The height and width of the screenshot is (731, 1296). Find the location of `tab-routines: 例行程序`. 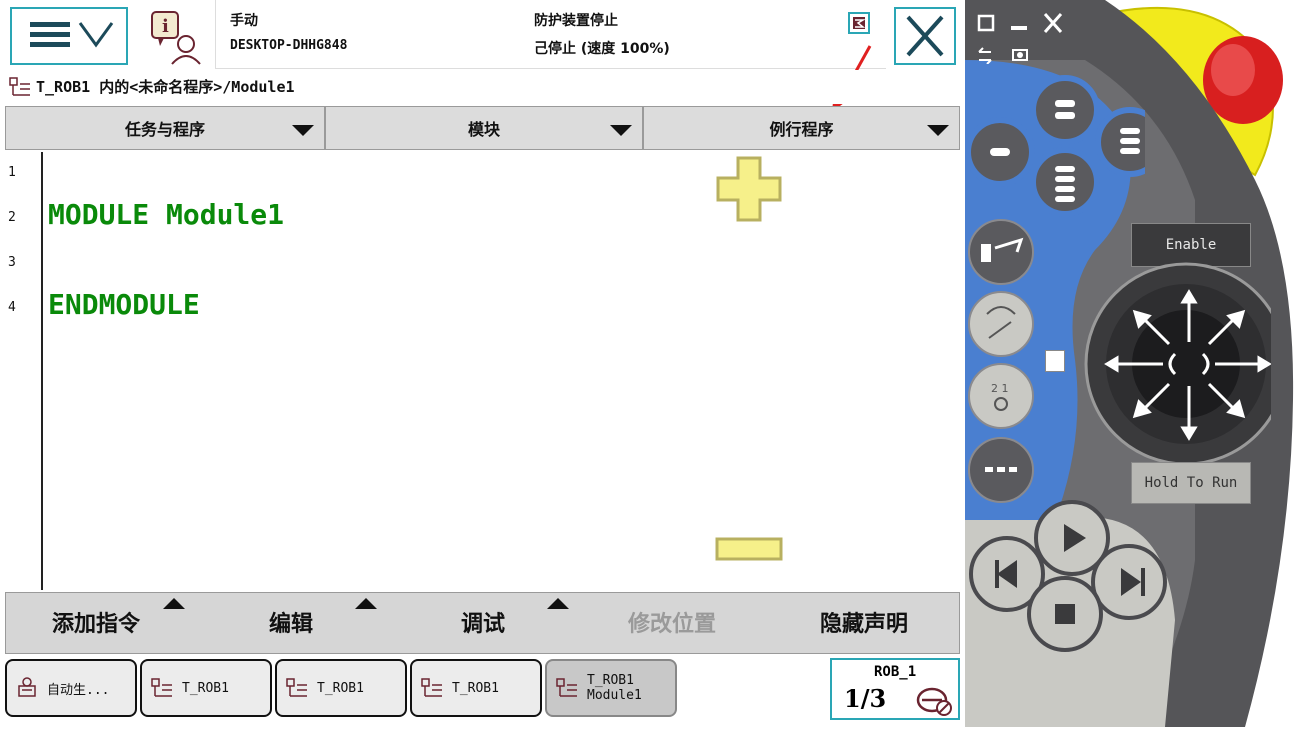

tab-routines: 例行程序 is located at coordinates (801, 128).